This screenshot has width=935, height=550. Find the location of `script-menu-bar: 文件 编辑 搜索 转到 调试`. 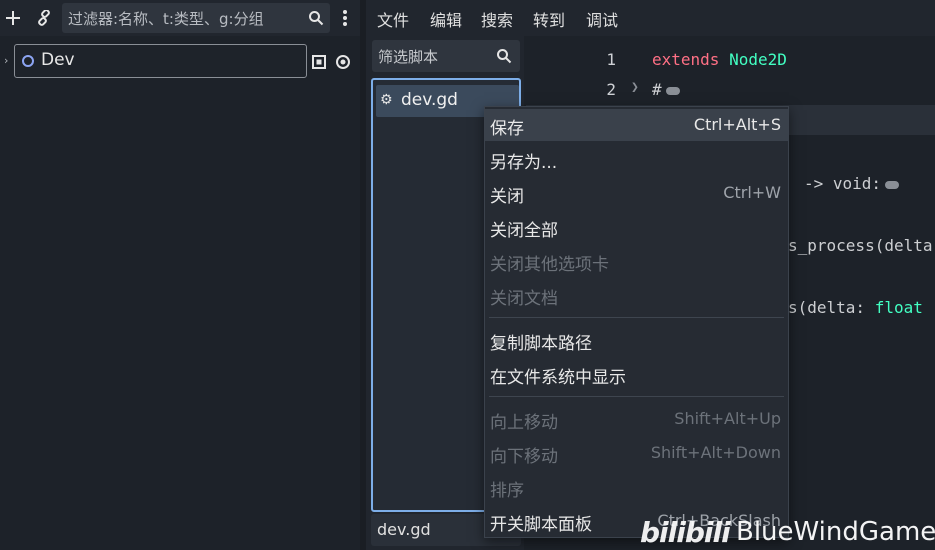

script-menu-bar: 文件 编辑 搜索 转到 调试 is located at coordinates (650, 18).